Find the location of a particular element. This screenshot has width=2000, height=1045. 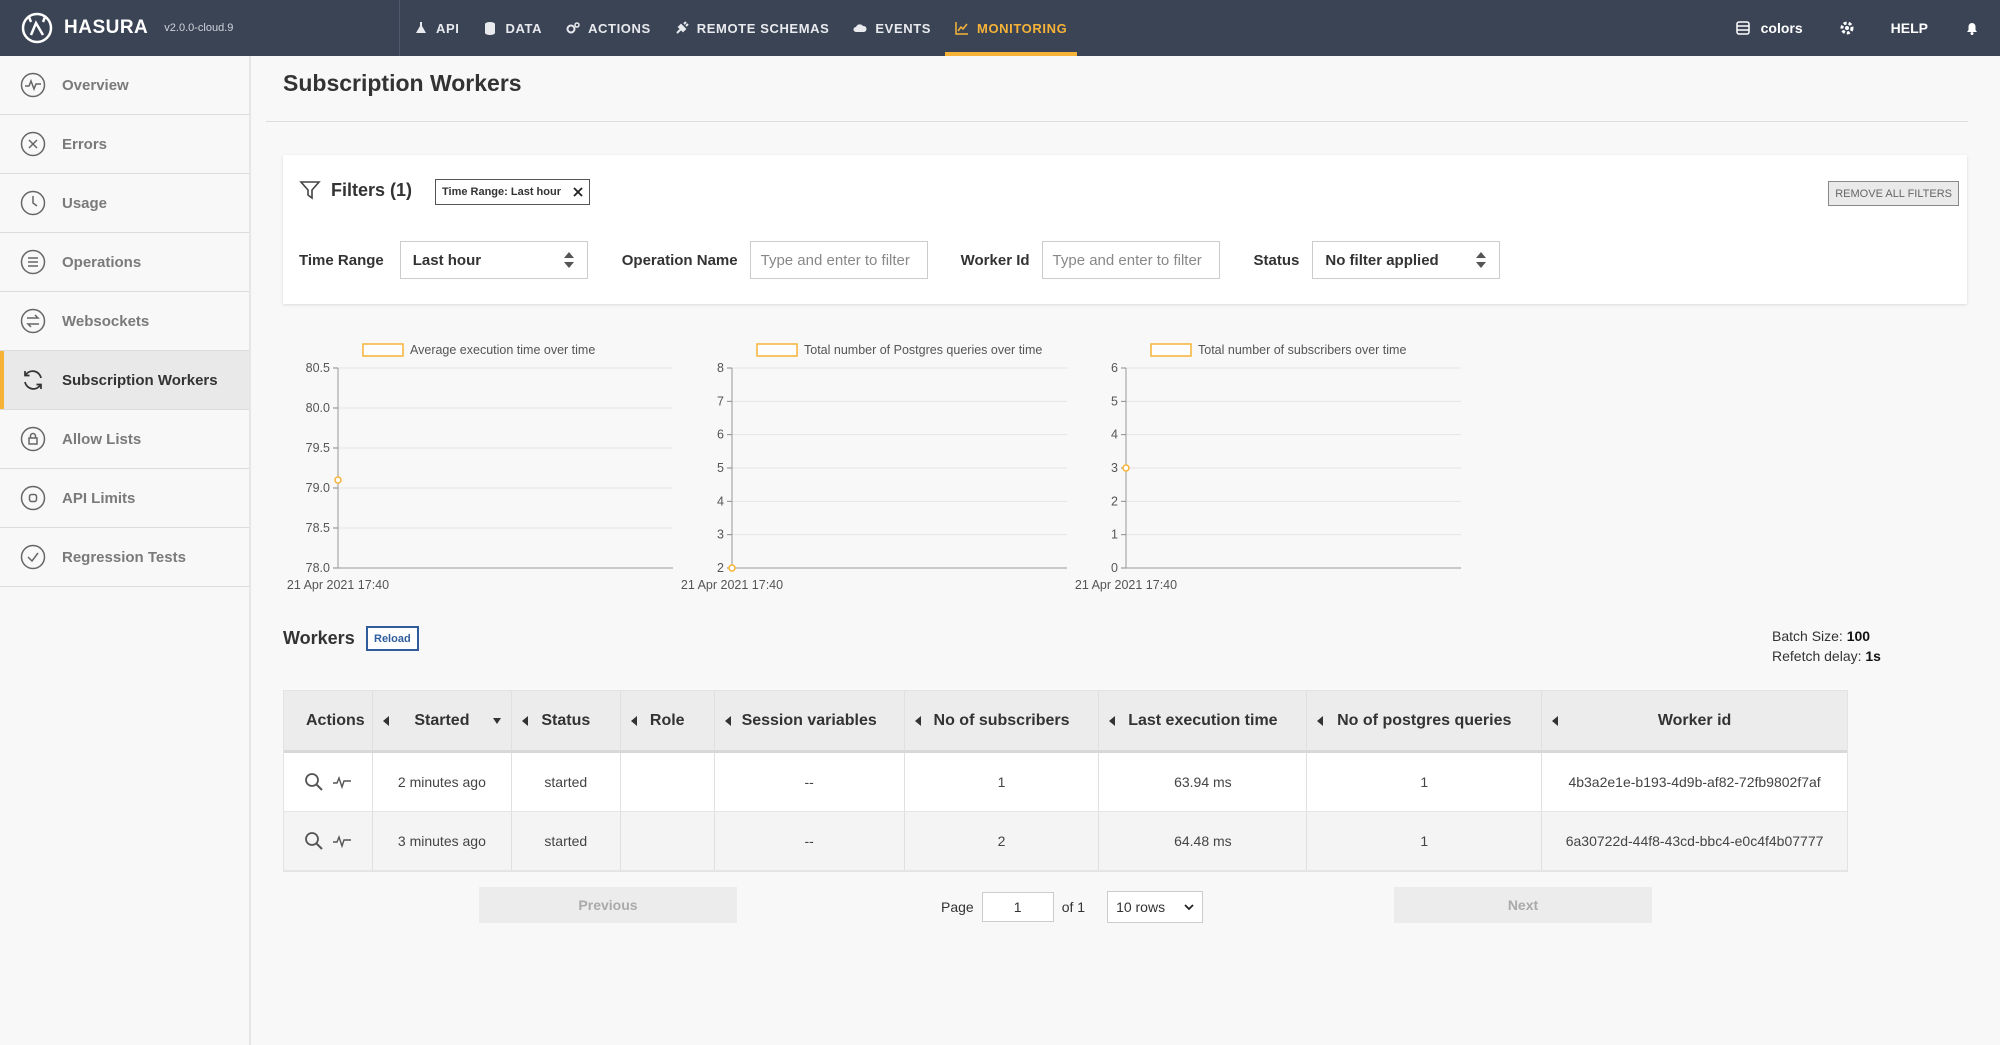

sidebar-item-label: Usage is located at coordinates (85, 203).